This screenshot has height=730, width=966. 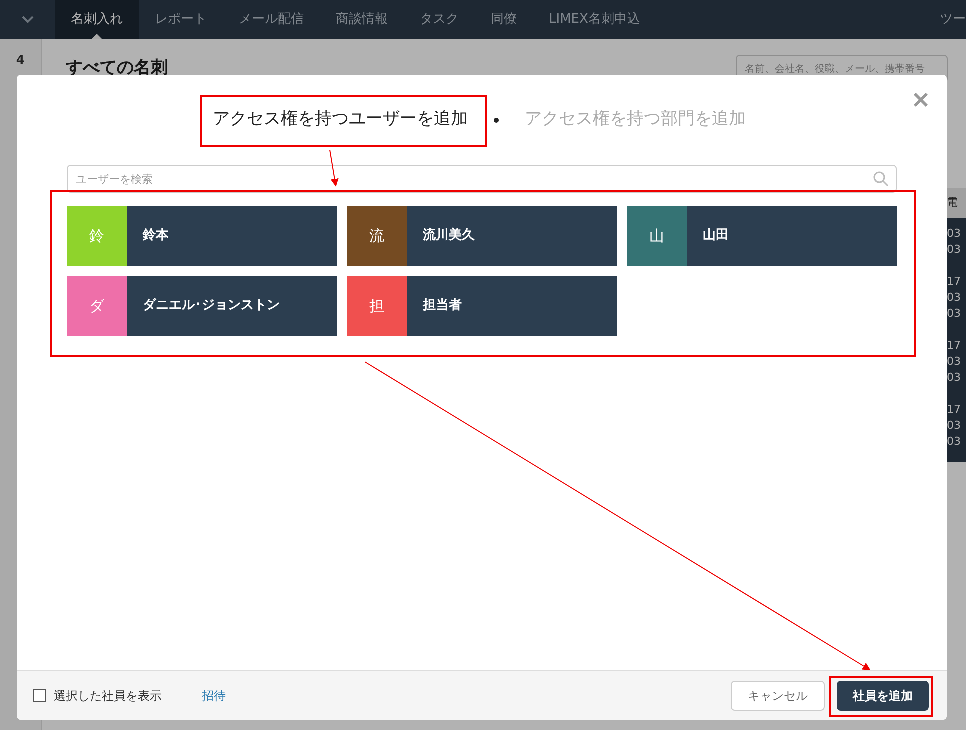 I want to click on user-name: 鈴本, so click(x=156, y=236).